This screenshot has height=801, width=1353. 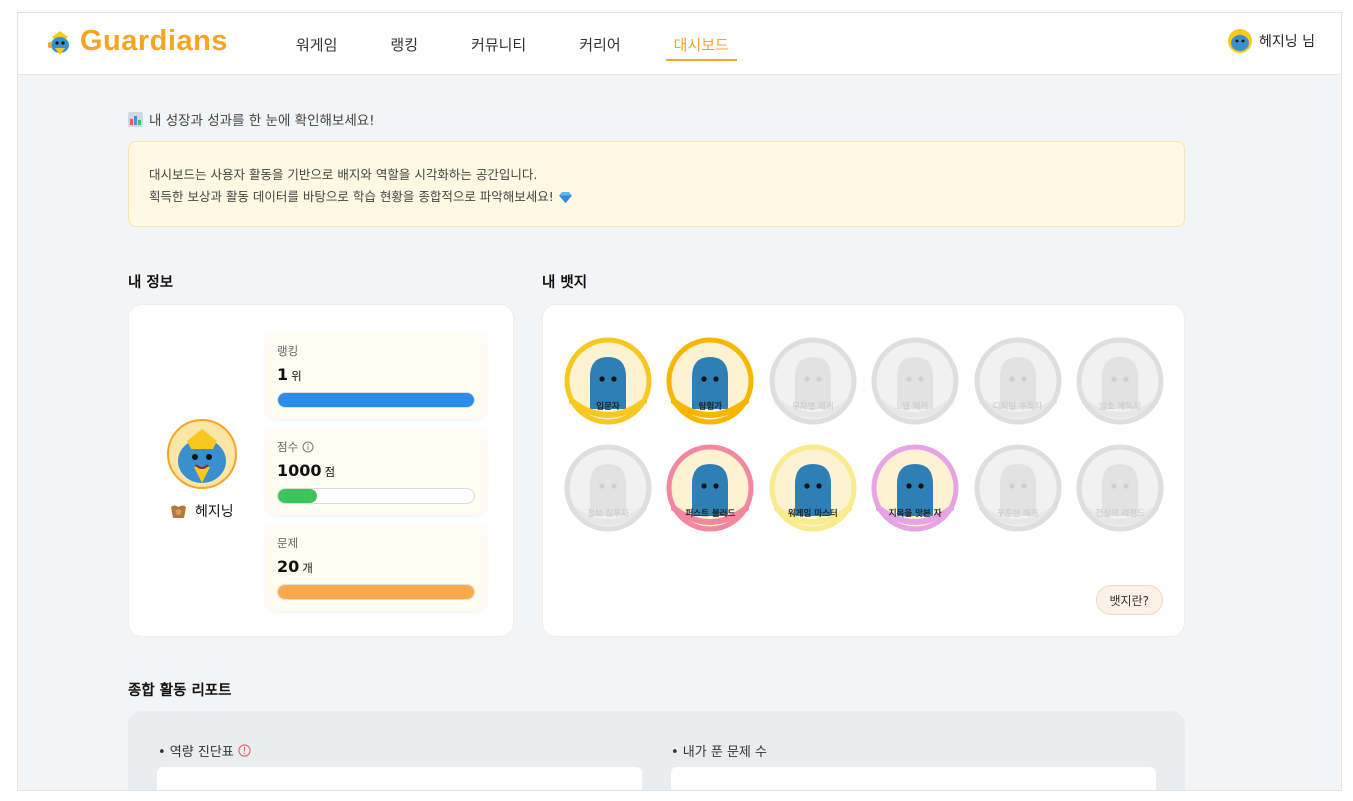 What do you see at coordinates (813, 488) in the screenshot?
I see `badge-9: 워게임 마스터` at bounding box center [813, 488].